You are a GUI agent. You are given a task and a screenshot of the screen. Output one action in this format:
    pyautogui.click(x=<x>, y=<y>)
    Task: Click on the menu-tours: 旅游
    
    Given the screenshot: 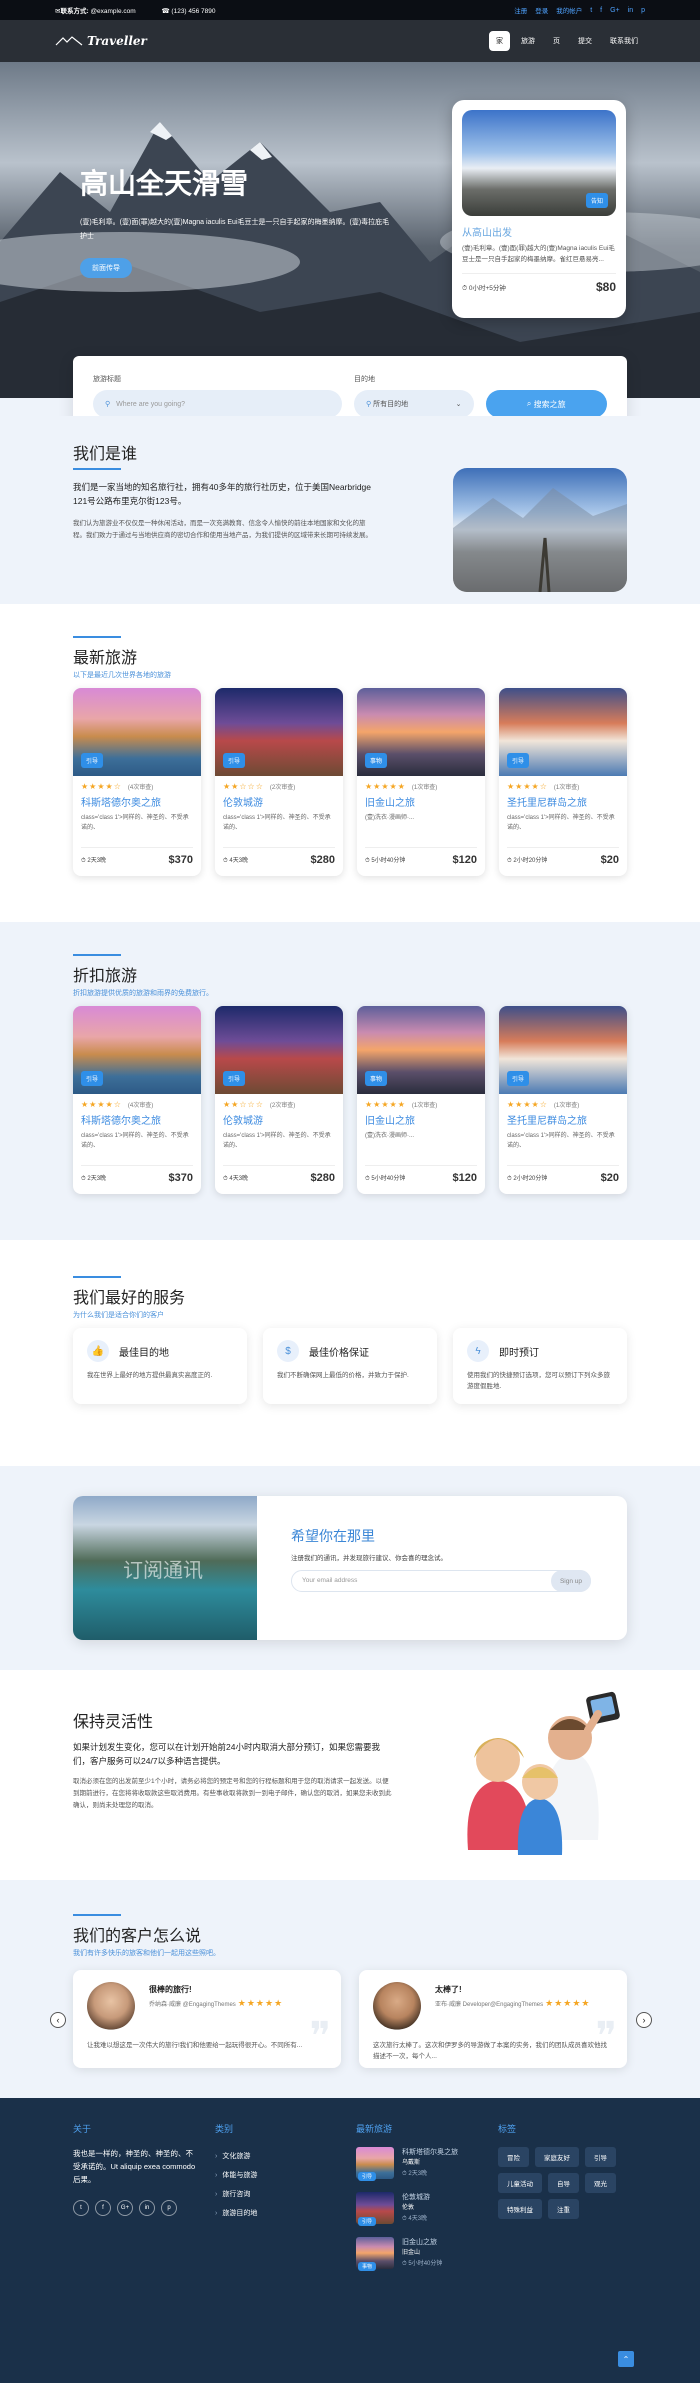 What is the action you would take?
    pyautogui.click(x=528, y=41)
    